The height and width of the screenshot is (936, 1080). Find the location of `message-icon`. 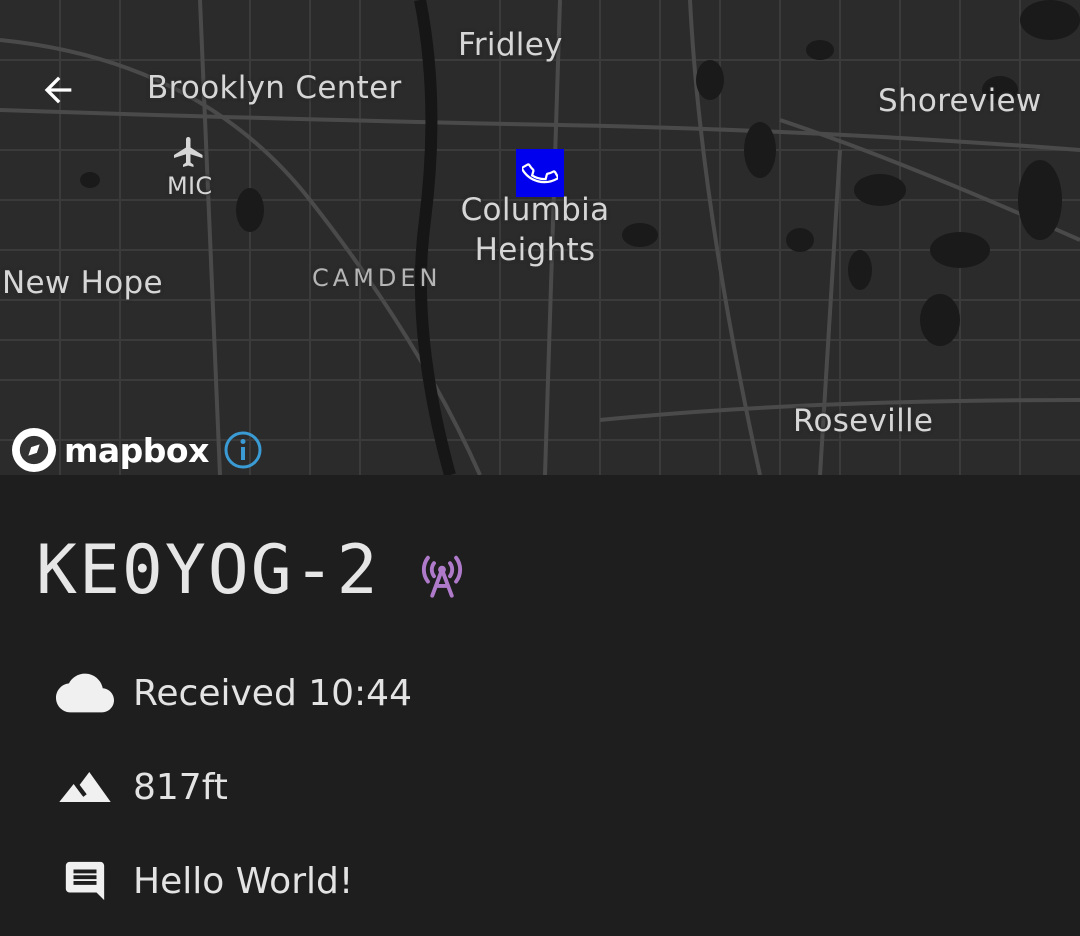

message-icon is located at coordinates (85, 881).